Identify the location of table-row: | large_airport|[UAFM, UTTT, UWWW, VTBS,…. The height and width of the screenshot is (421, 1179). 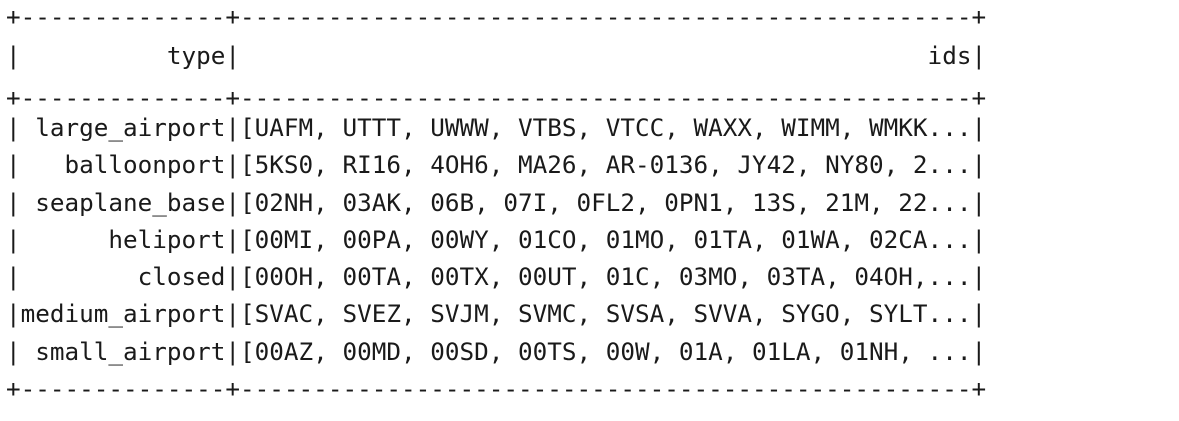
(496, 127).